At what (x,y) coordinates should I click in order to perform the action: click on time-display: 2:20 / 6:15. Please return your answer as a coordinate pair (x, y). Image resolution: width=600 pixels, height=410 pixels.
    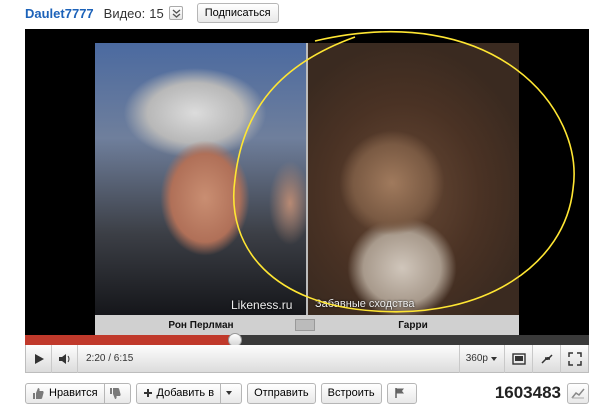
    Looking at the image, I should click on (110, 358).